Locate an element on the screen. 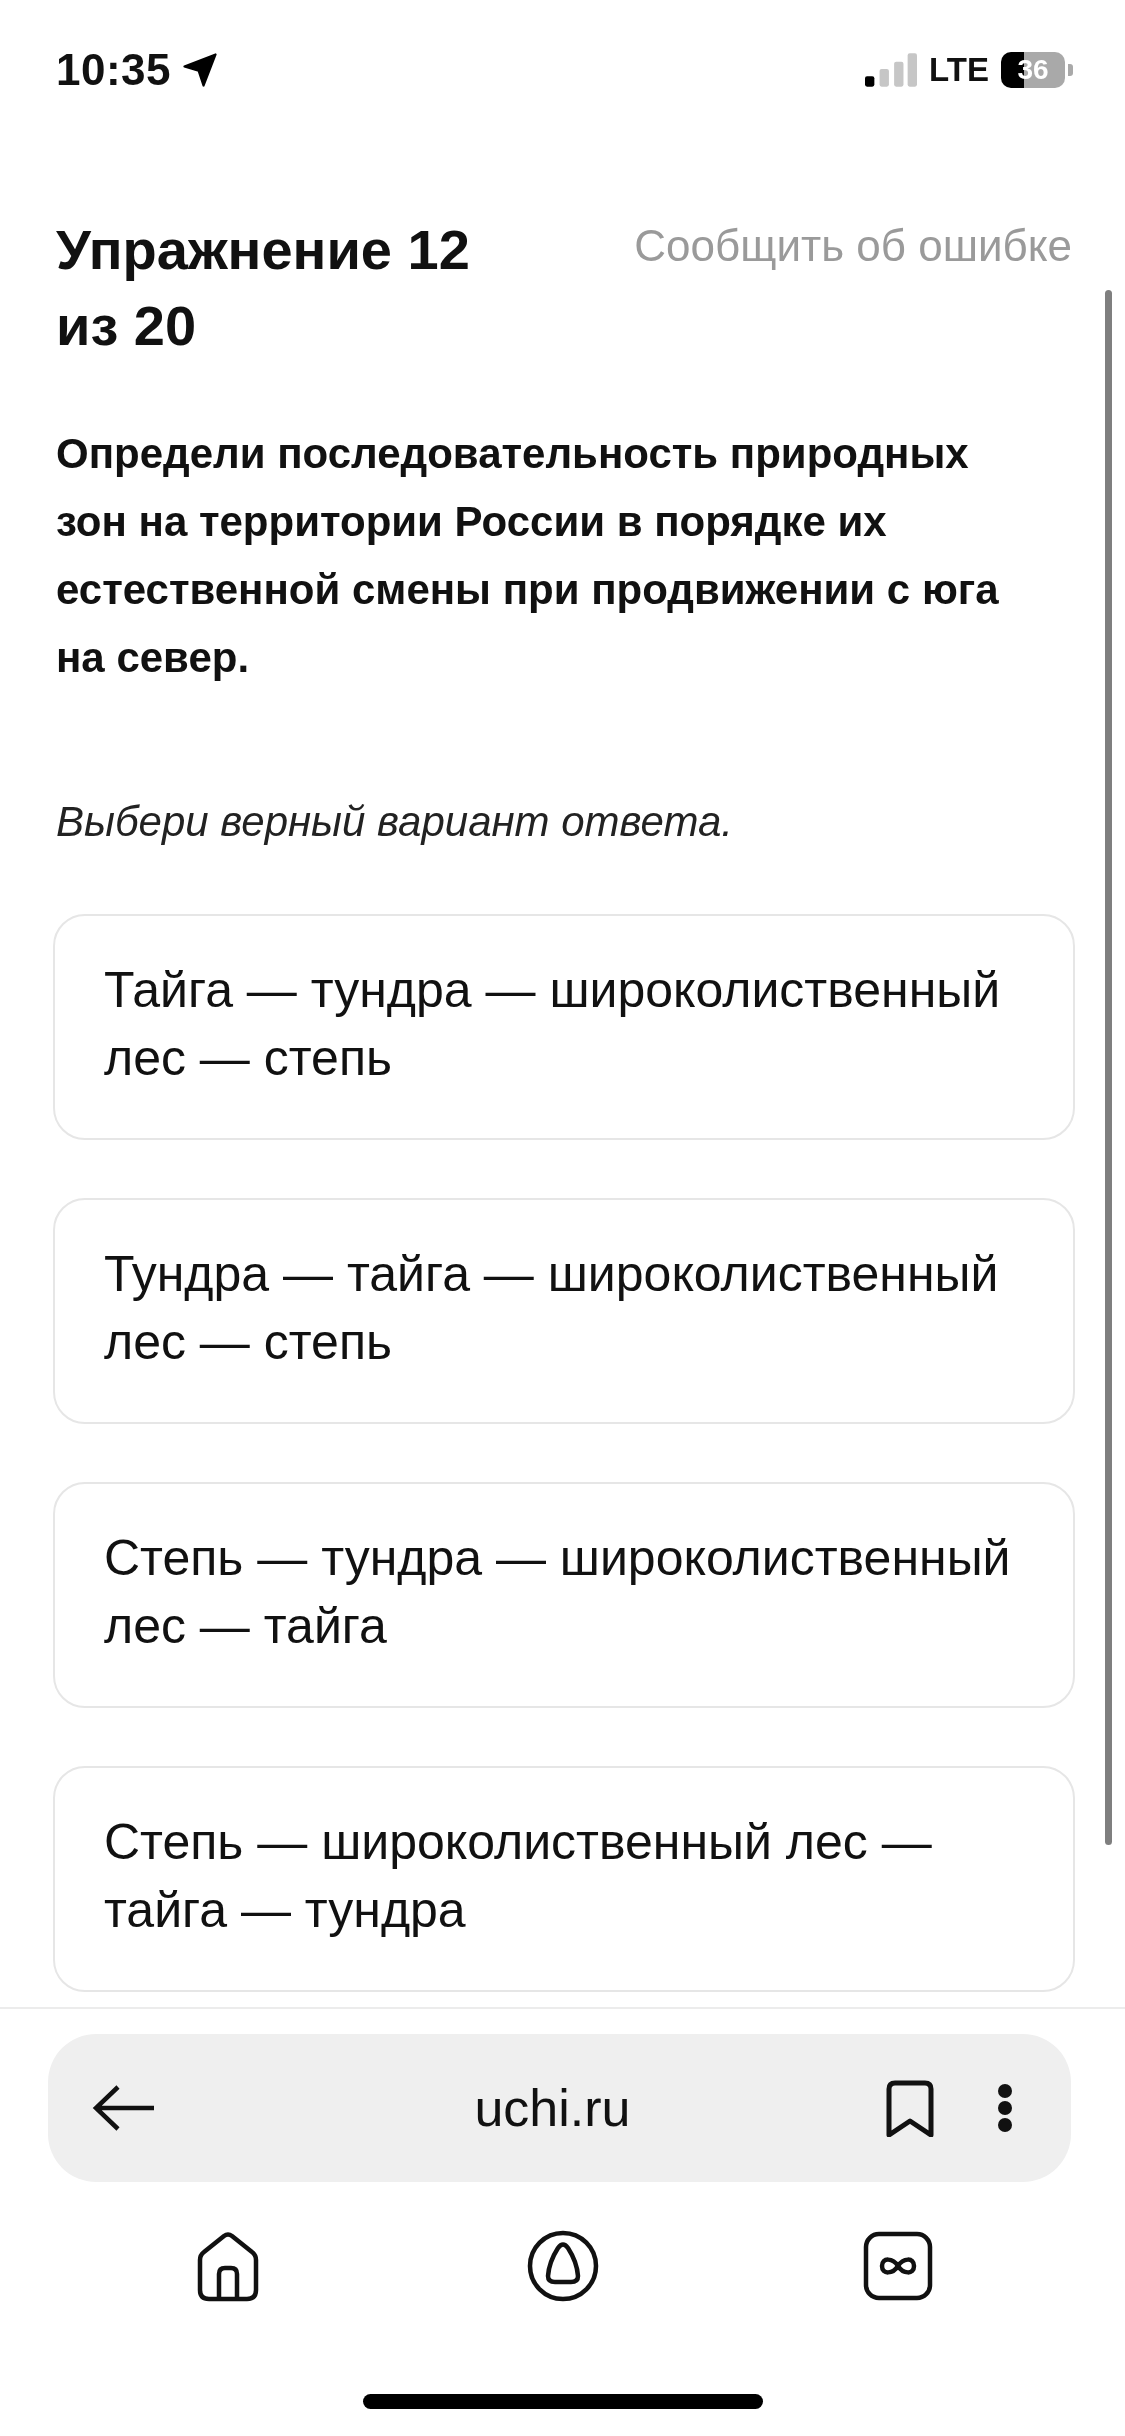 The image size is (1125, 2436). back-arrow-icon is located at coordinates (124, 2108).